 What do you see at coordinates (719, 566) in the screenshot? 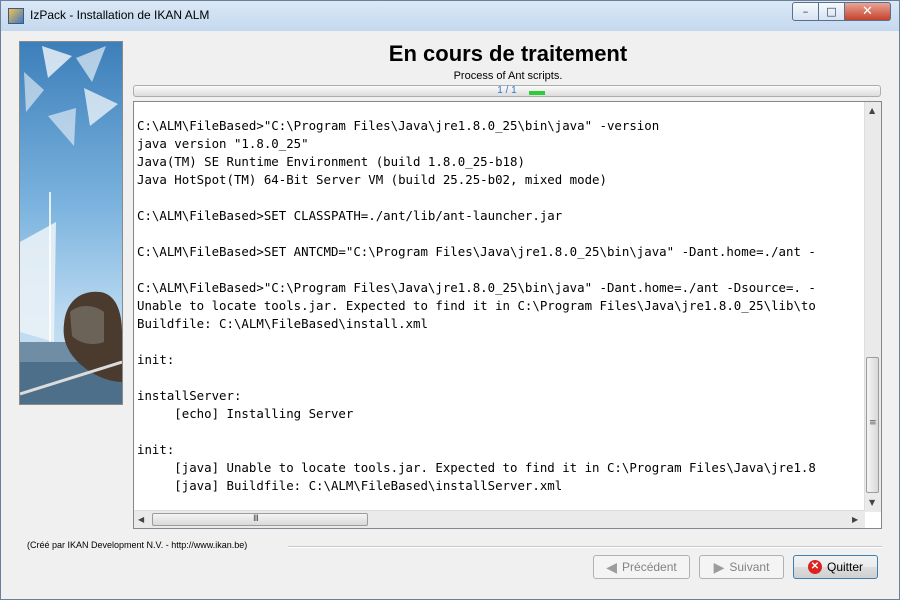
I see `arrow-right-icon: ▶` at bounding box center [719, 566].